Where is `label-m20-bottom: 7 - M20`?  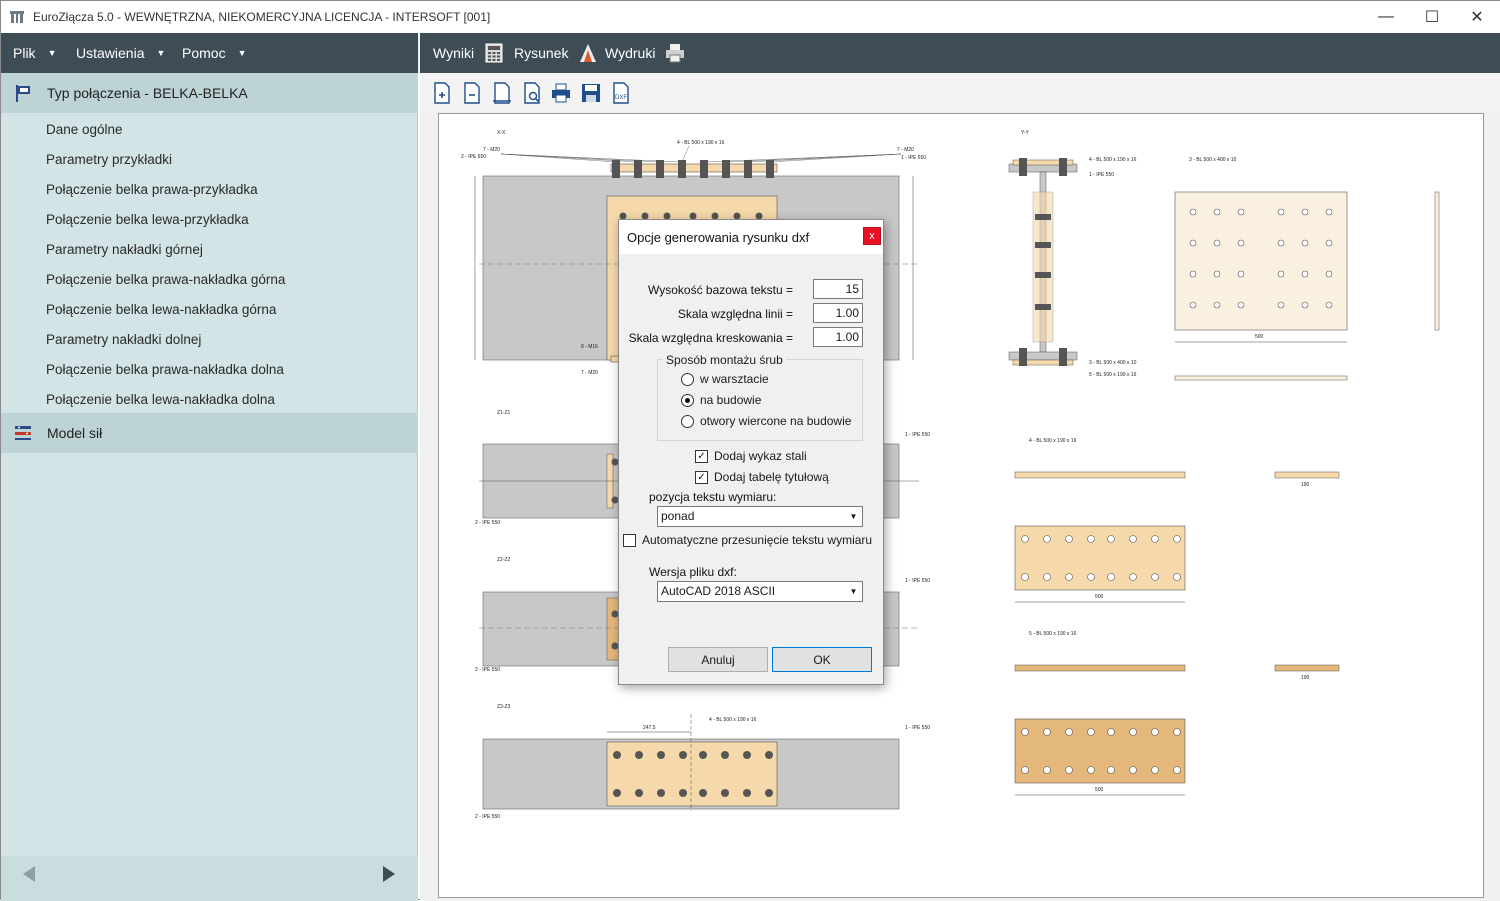 label-m20-bottom: 7 - M20 is located at coordinates (589, 373).